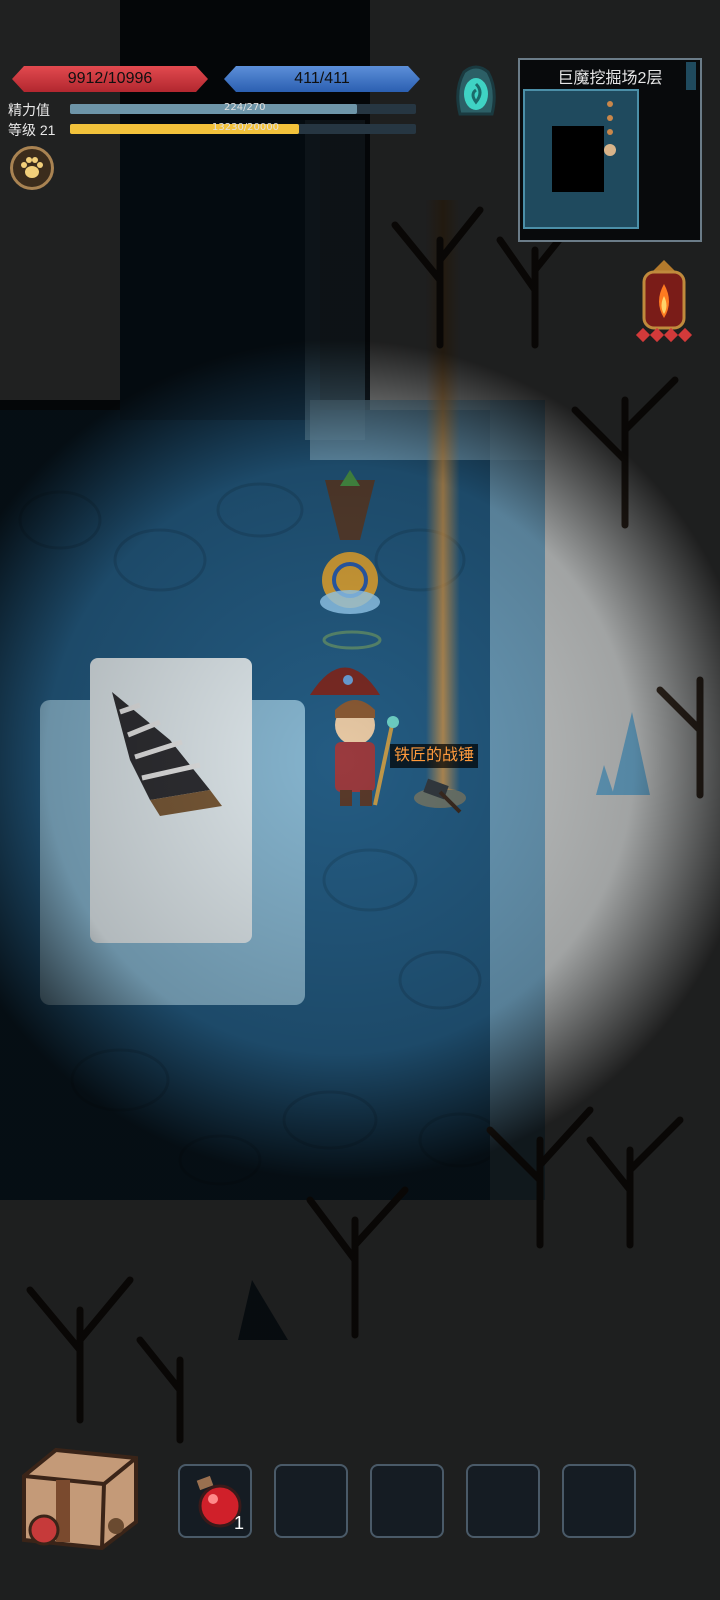 The height and width of the screenshot is (1600, 720). I want to click on lantern-icon, so click(664, 301).